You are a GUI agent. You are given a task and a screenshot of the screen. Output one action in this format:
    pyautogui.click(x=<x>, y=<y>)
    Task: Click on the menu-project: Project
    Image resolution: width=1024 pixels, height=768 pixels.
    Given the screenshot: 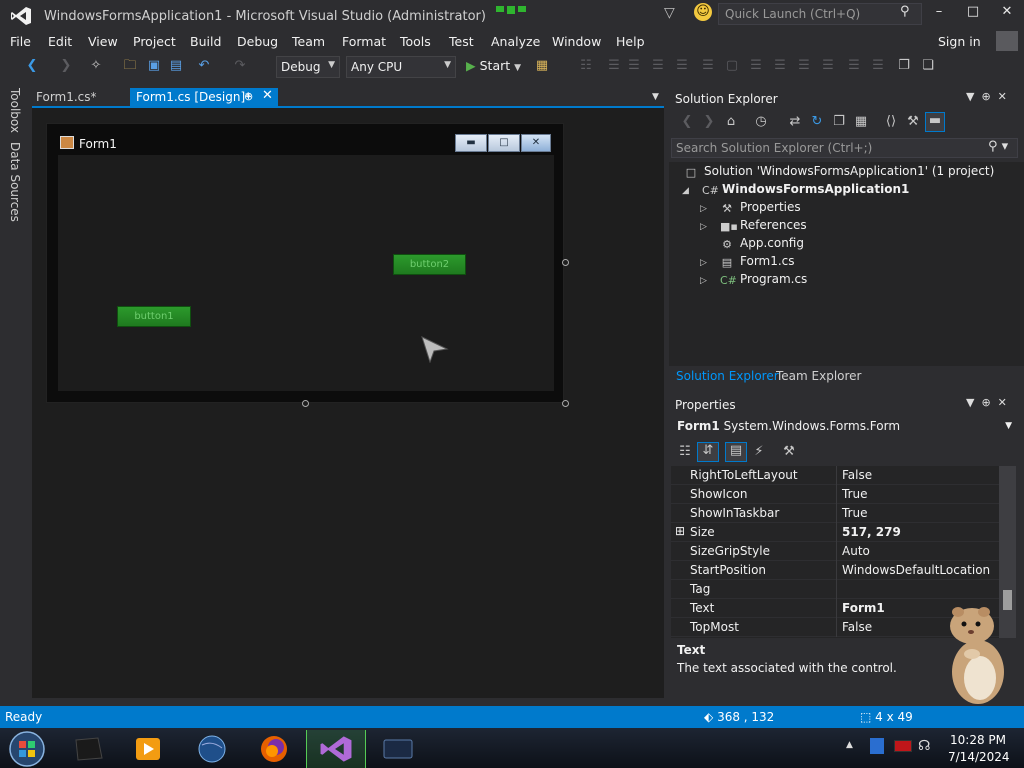 What is the action you would take?
    pyautogui.click(x=154, y=41)
    